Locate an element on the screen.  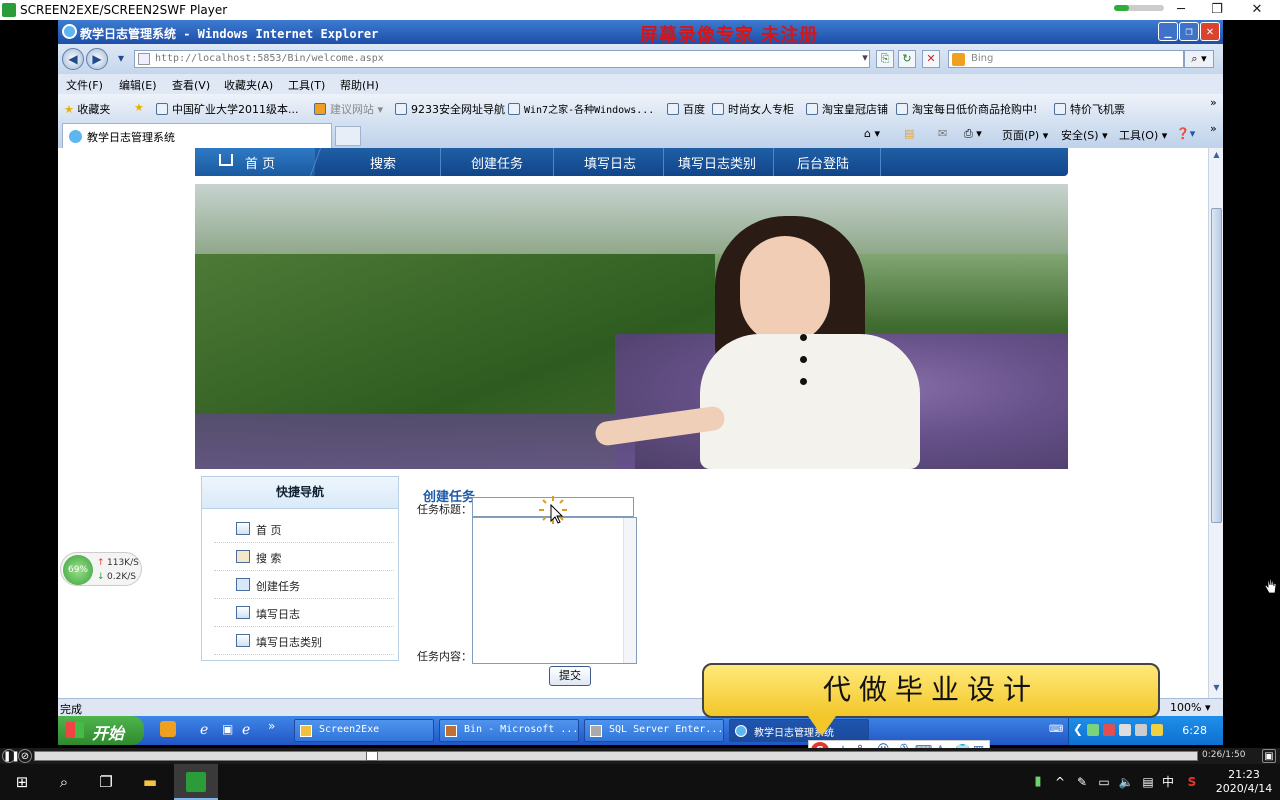
back-button: ◀ is located at coordinates (73, 59).